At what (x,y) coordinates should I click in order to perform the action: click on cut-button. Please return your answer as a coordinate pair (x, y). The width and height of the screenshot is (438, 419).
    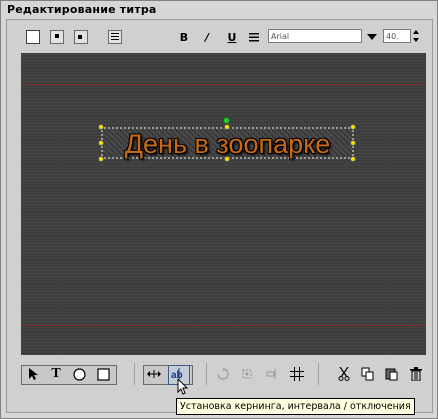
    Looking at the image, I should click on (344, 374).